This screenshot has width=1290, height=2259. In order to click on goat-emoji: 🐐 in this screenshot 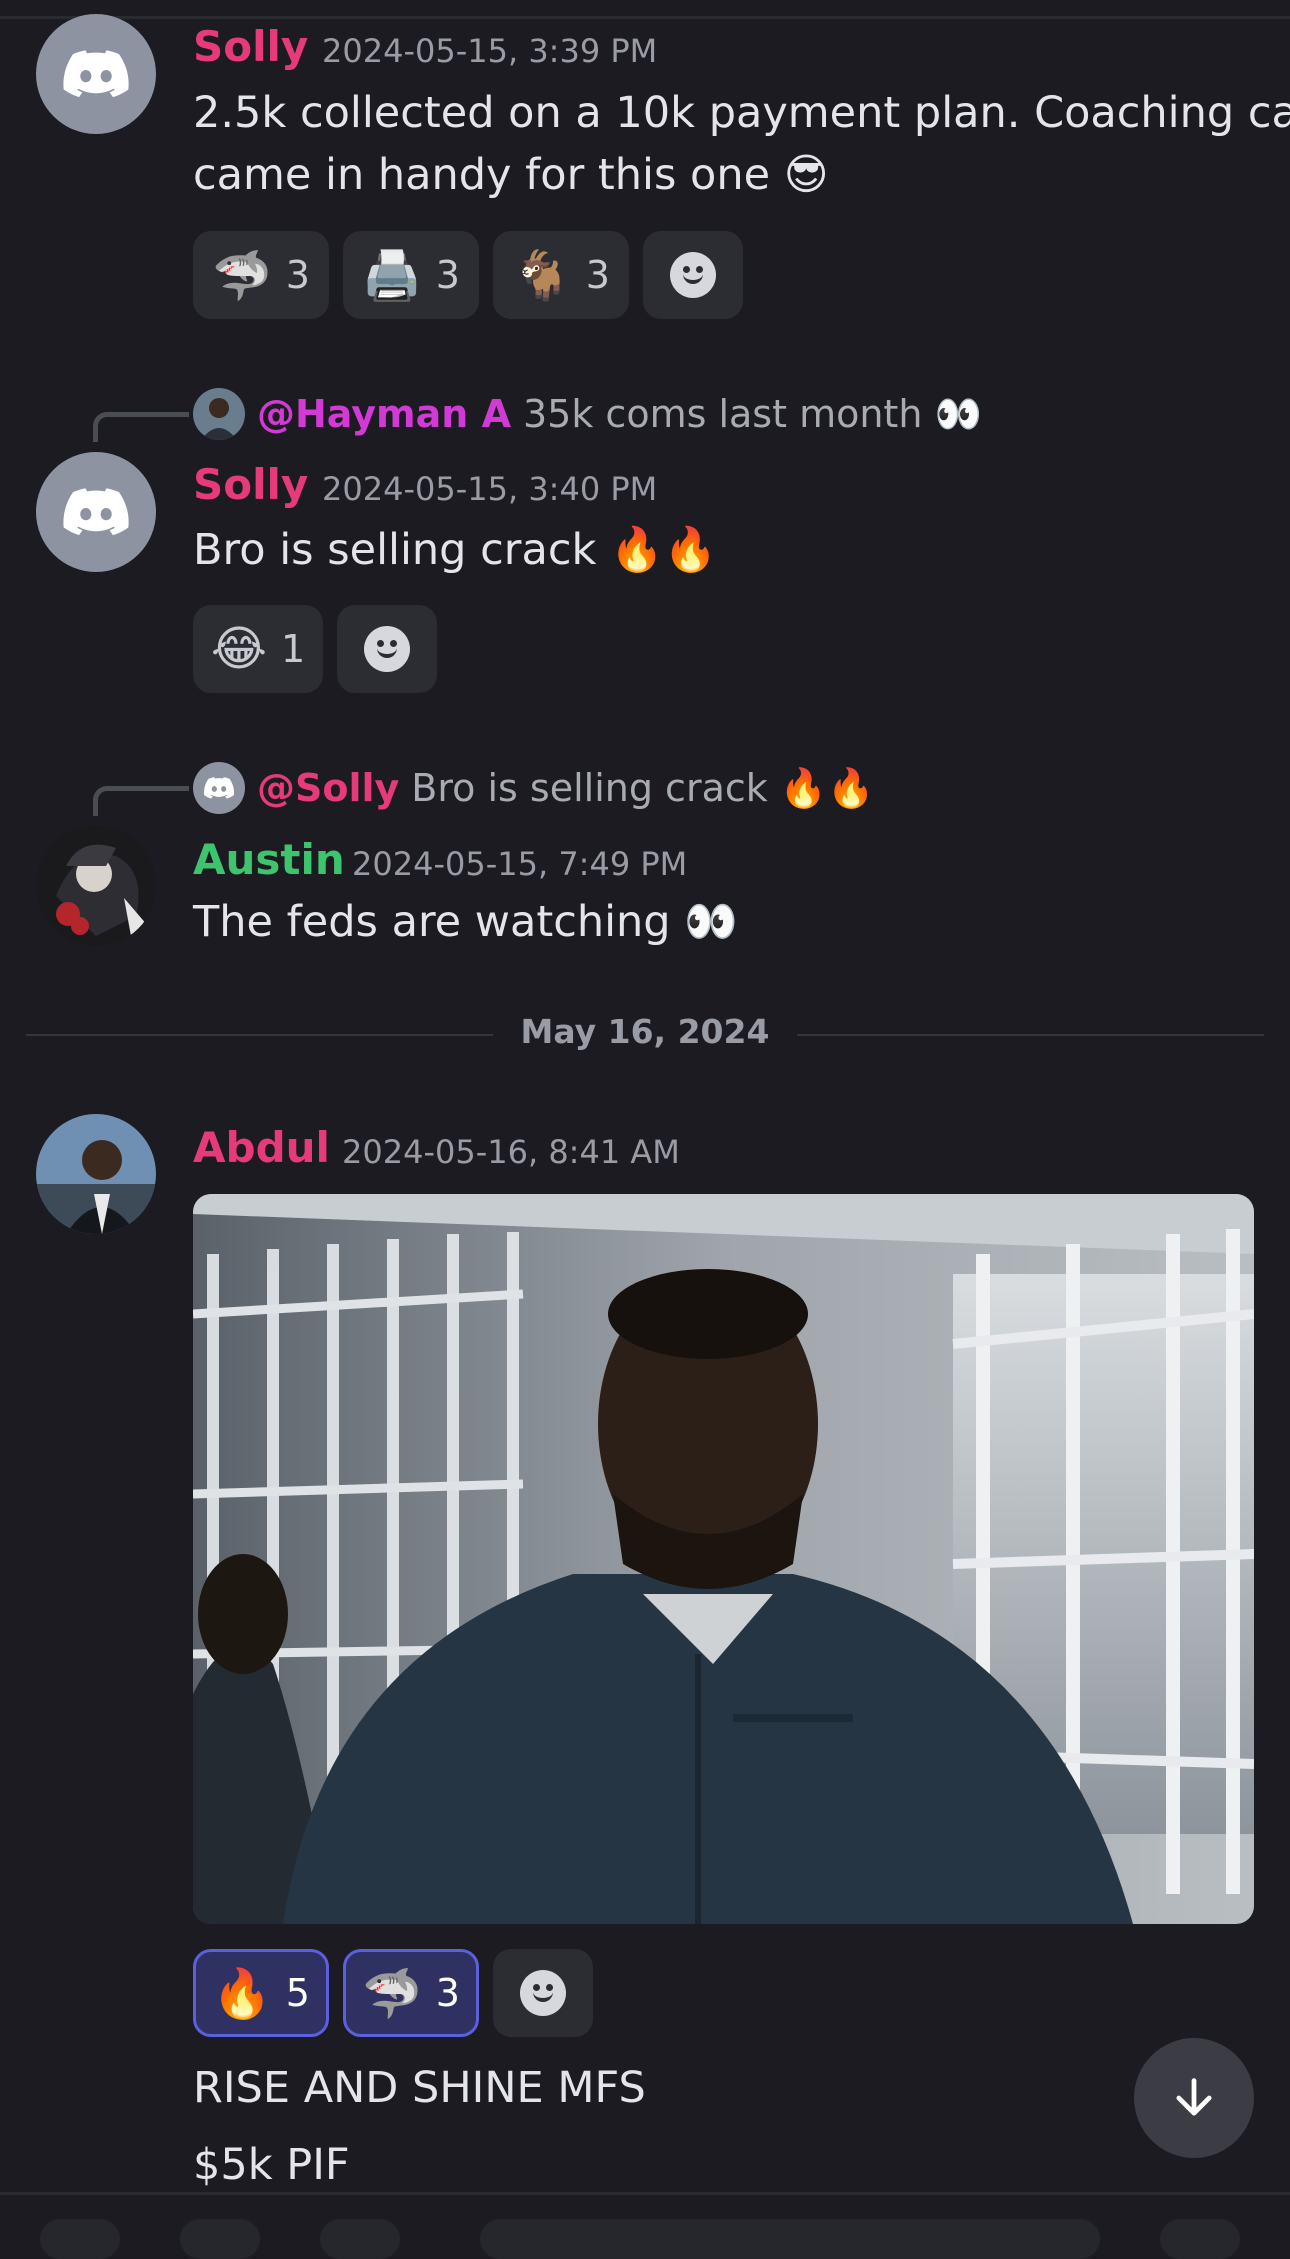, I will do `click(542, 275)`.